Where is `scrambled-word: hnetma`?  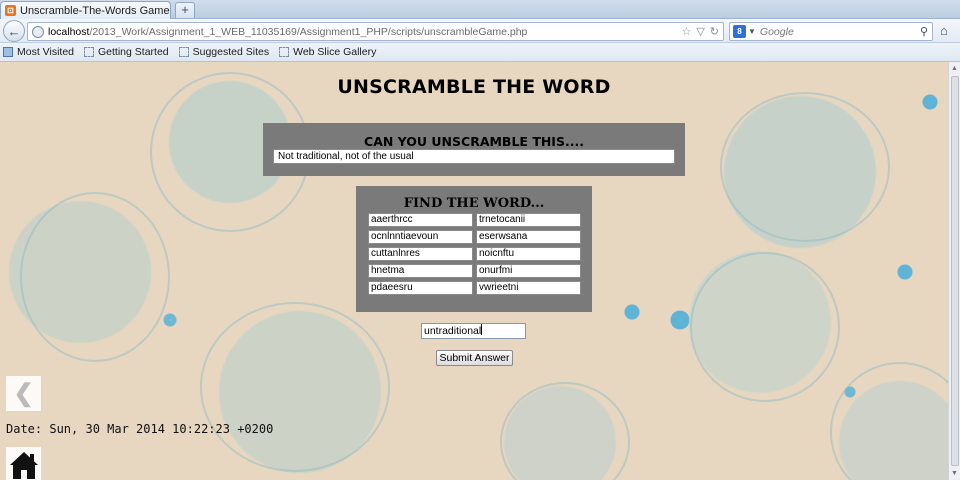
scrambled-word: hnetma is located at coordinates (420, 271).